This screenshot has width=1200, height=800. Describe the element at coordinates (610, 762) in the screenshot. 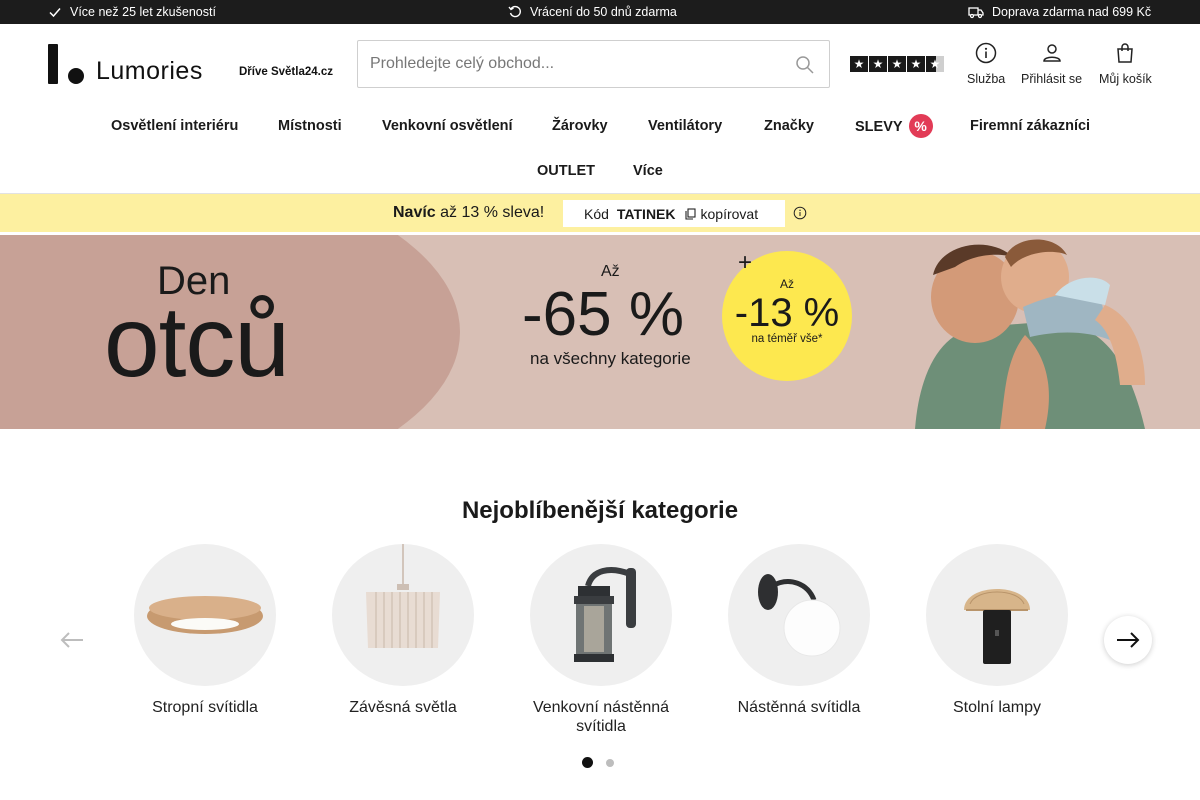

I see `pagination-dot` at that location.